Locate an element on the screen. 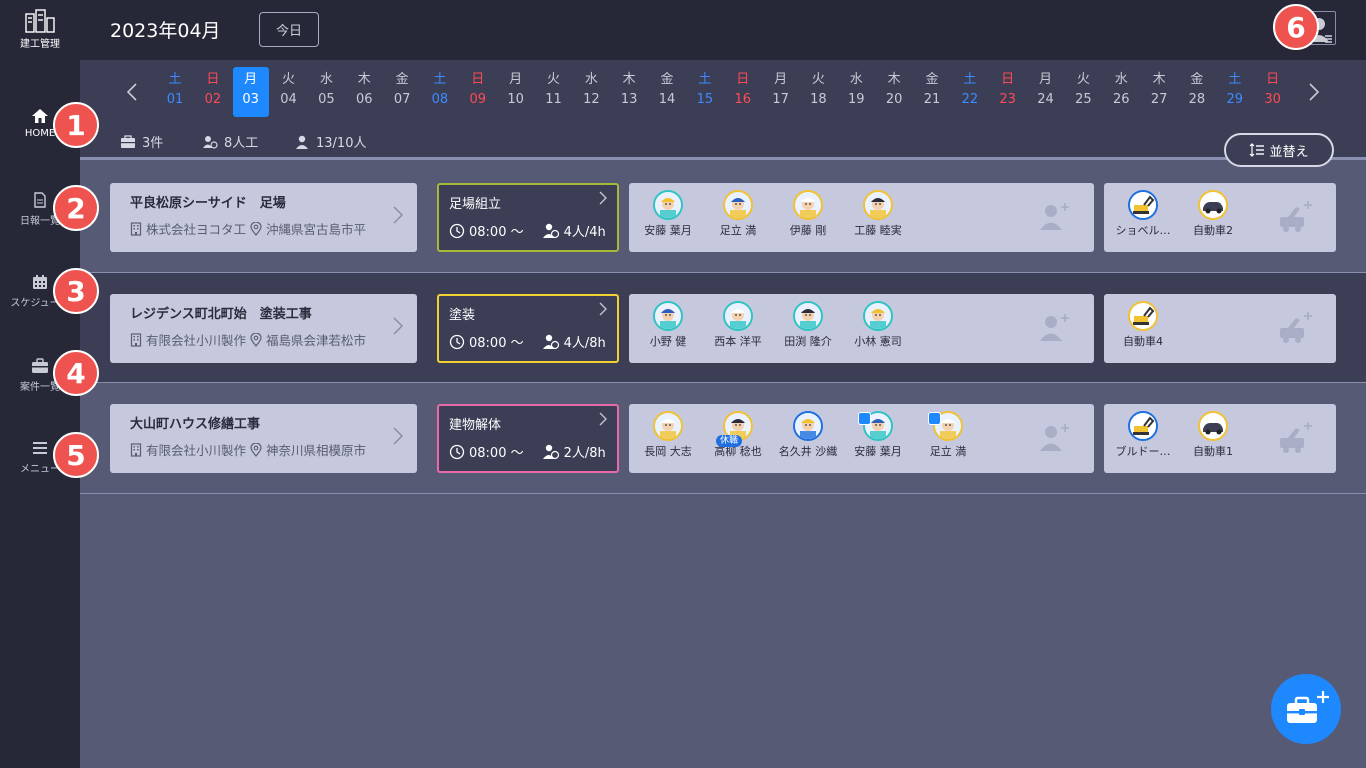  day-cell: 木 27 is located at coordinates (1159, 92).